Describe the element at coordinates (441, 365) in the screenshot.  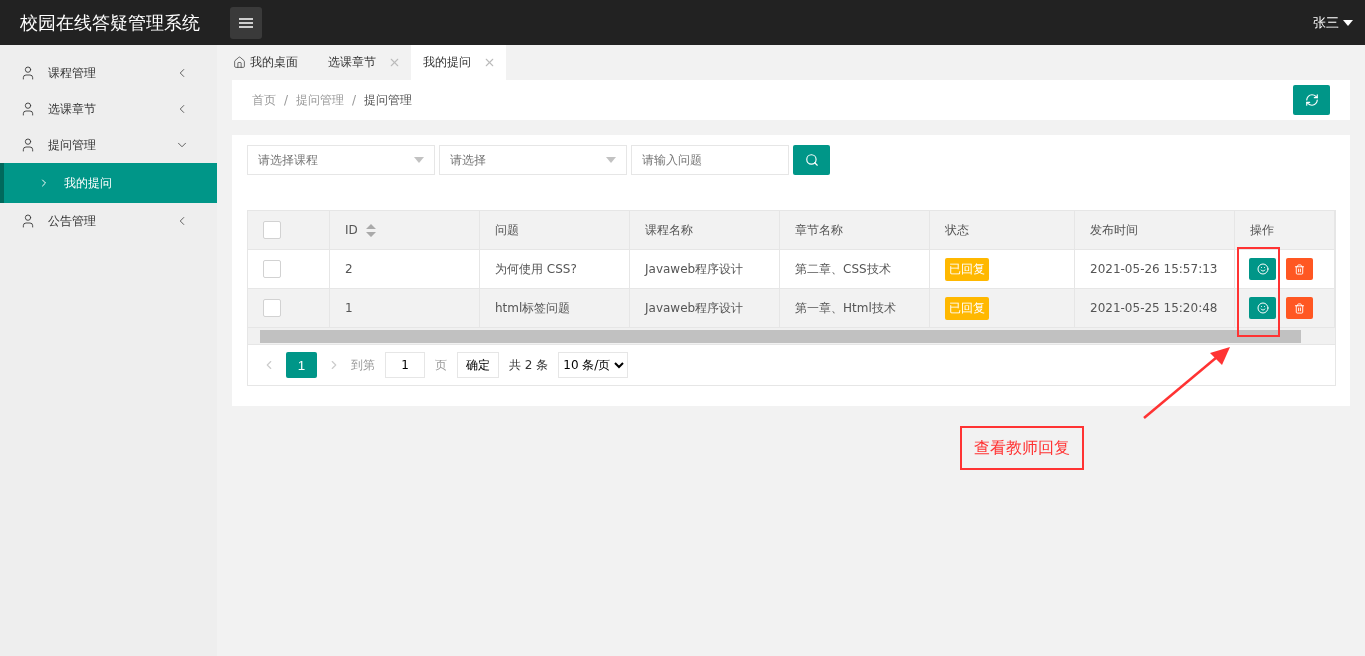
I see `page-unit: 页` at that location.